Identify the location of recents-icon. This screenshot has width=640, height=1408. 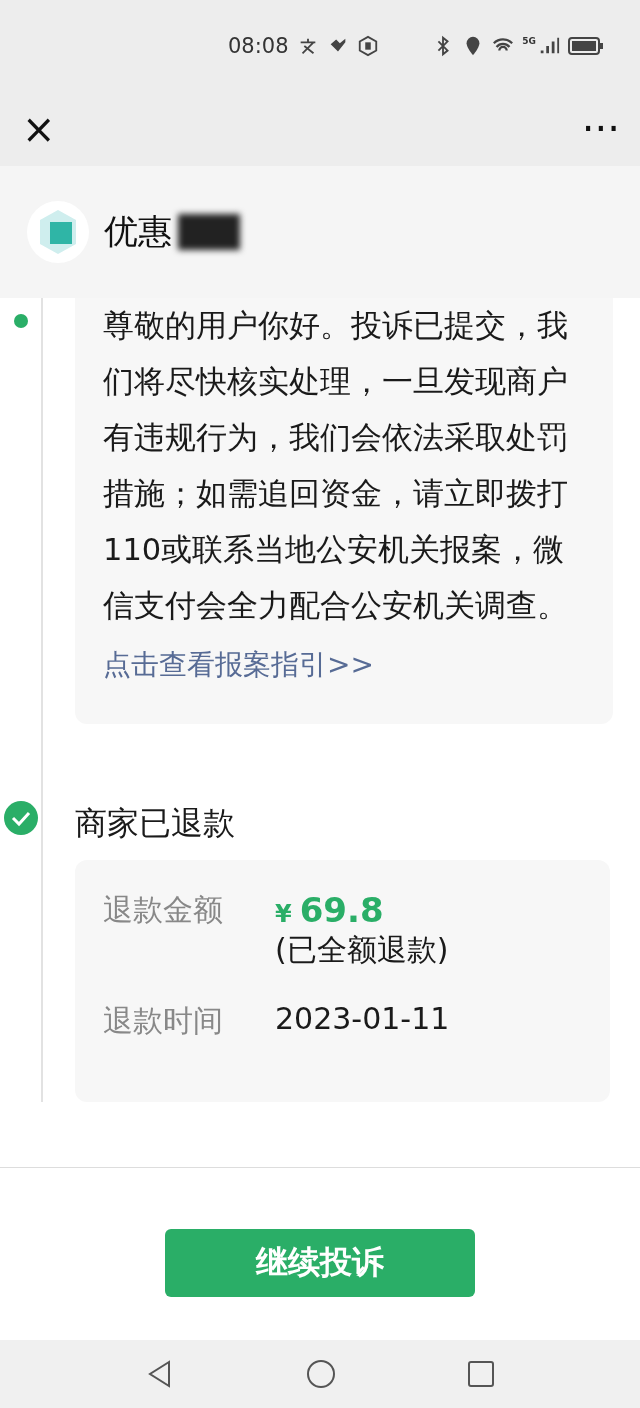
(480, 1374).